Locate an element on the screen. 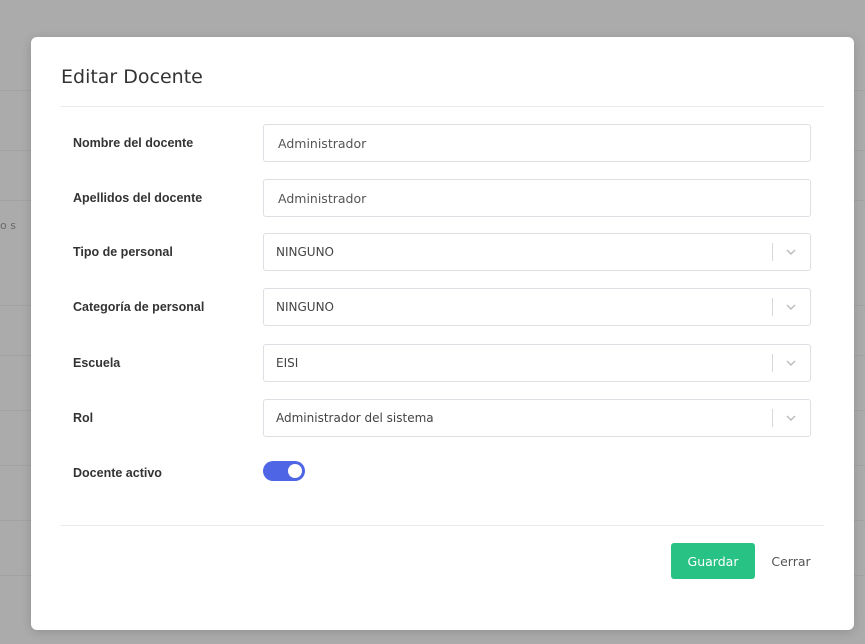 Image resolution: width=865 pixels, height=644 pixels. activo-label: Docente activo is located at coordinates (117, 473).